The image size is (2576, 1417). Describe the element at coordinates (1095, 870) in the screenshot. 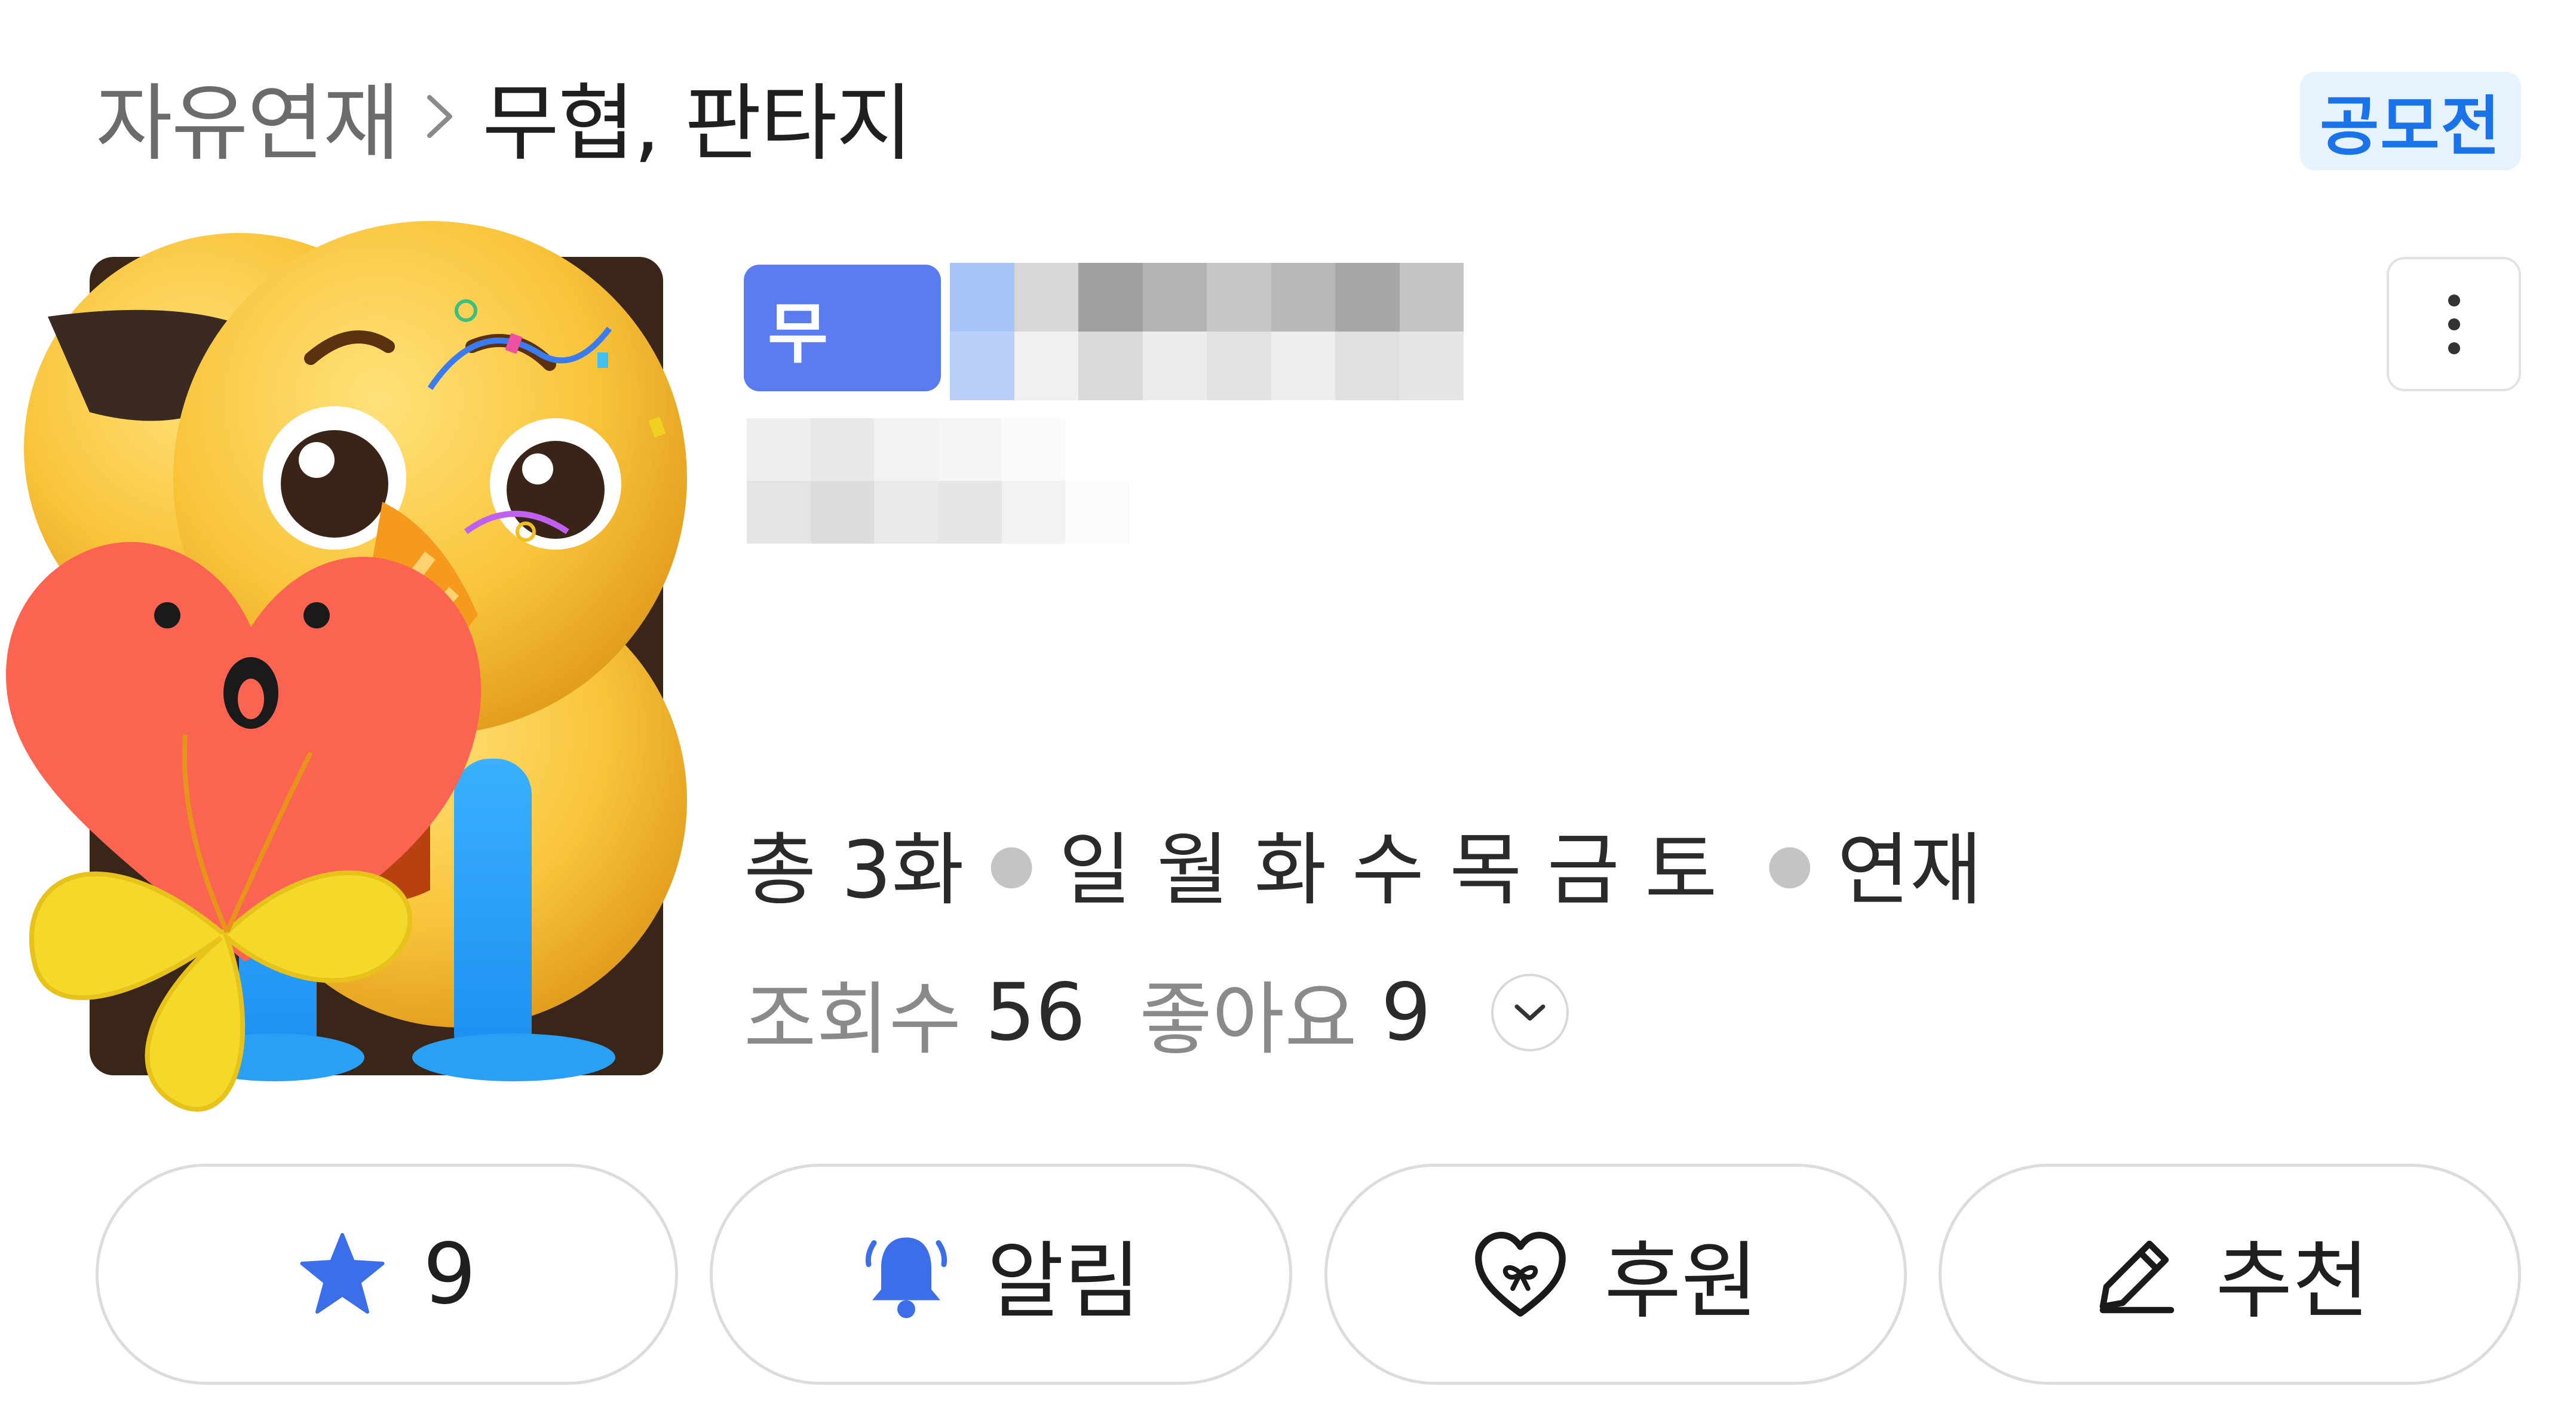

I see `day-sun: 일` at that location.